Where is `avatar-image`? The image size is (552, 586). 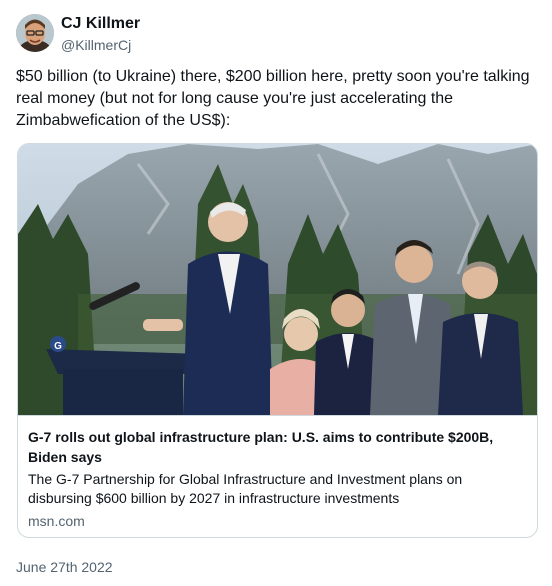
avatar-image is located at coordinates (35, 33).